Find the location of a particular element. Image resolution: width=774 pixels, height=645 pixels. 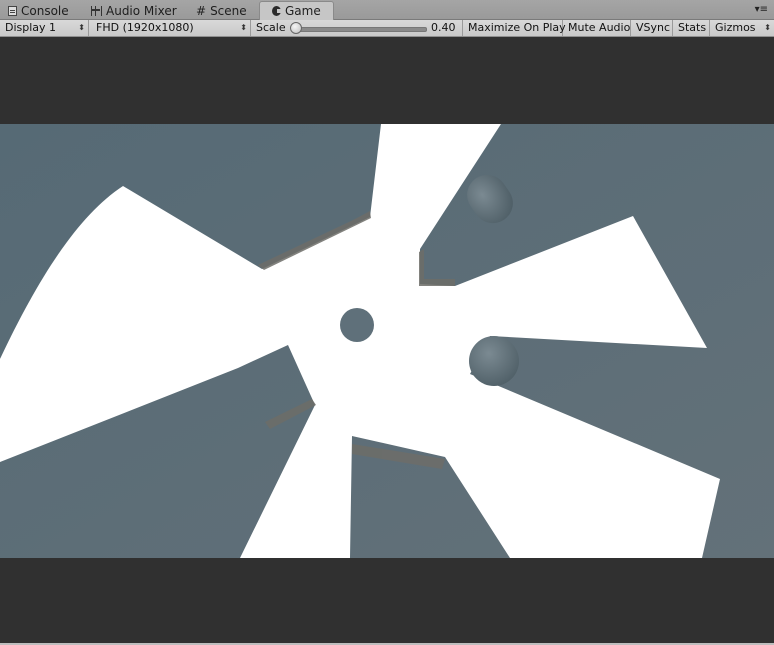

stats-toggle: Stats is located at coordinates (691, 28).